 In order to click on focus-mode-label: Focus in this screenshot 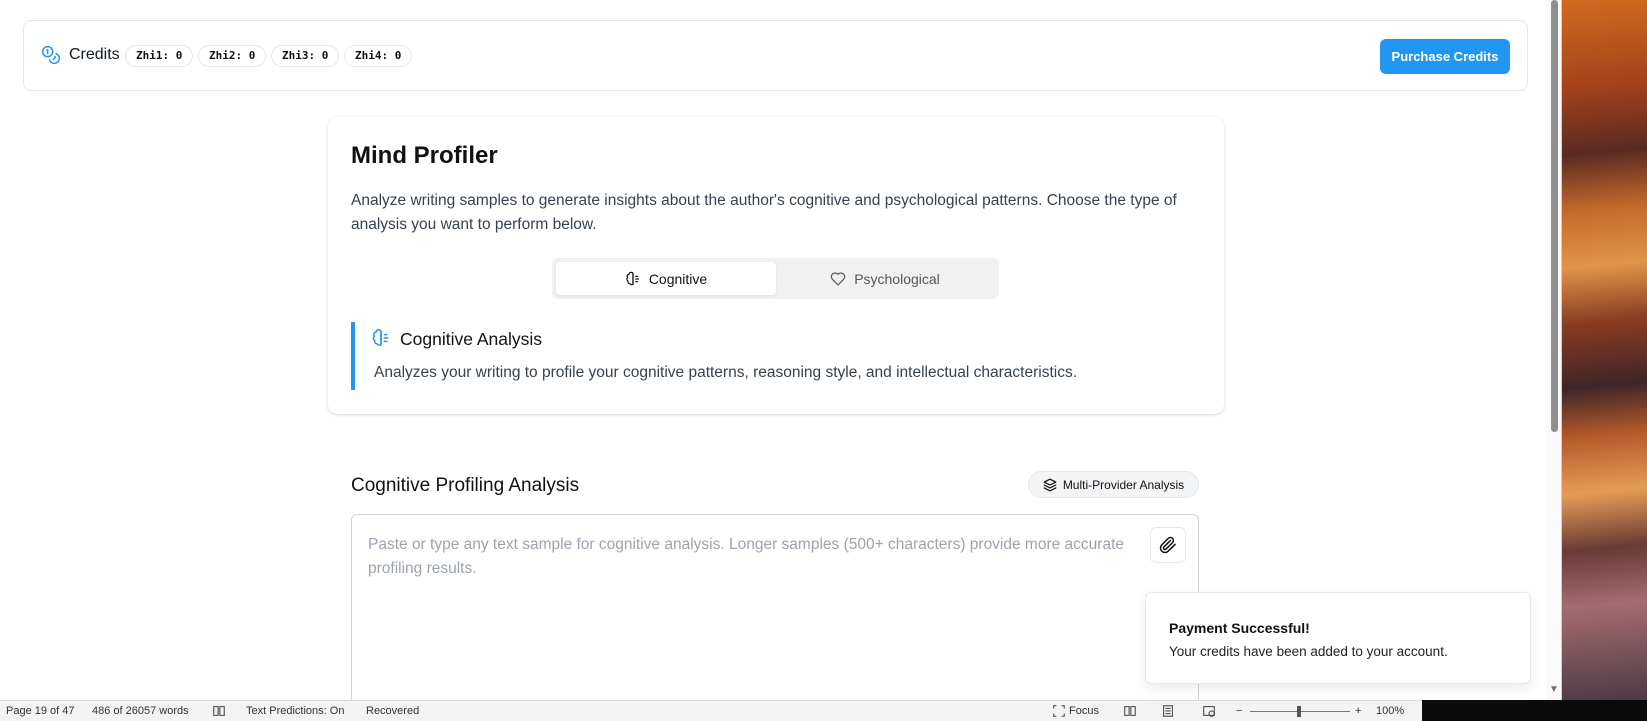, I will do `click(1084, 711)`.